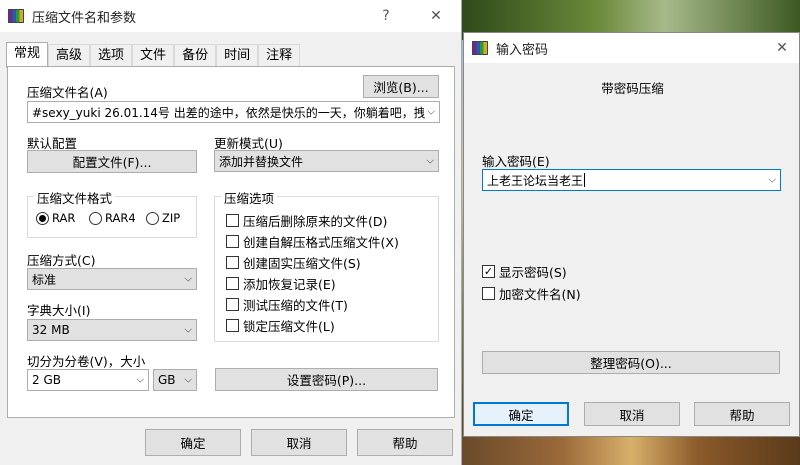  Describe the element at coordinates (522, 50) in the screenshot. I see `password-dialog-title: 输入密码` at that location.